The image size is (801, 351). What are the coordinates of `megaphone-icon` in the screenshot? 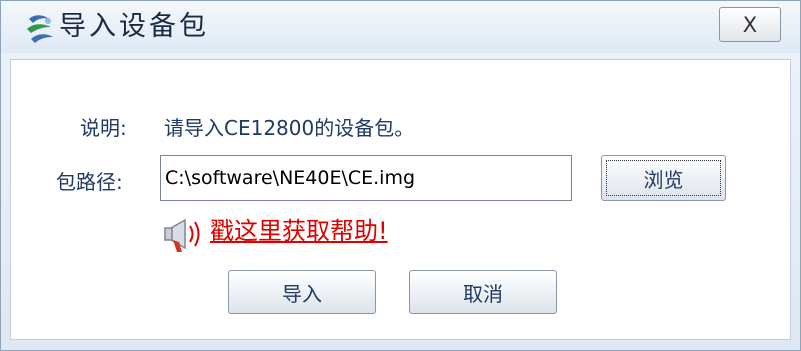 It's located at (182, 235).